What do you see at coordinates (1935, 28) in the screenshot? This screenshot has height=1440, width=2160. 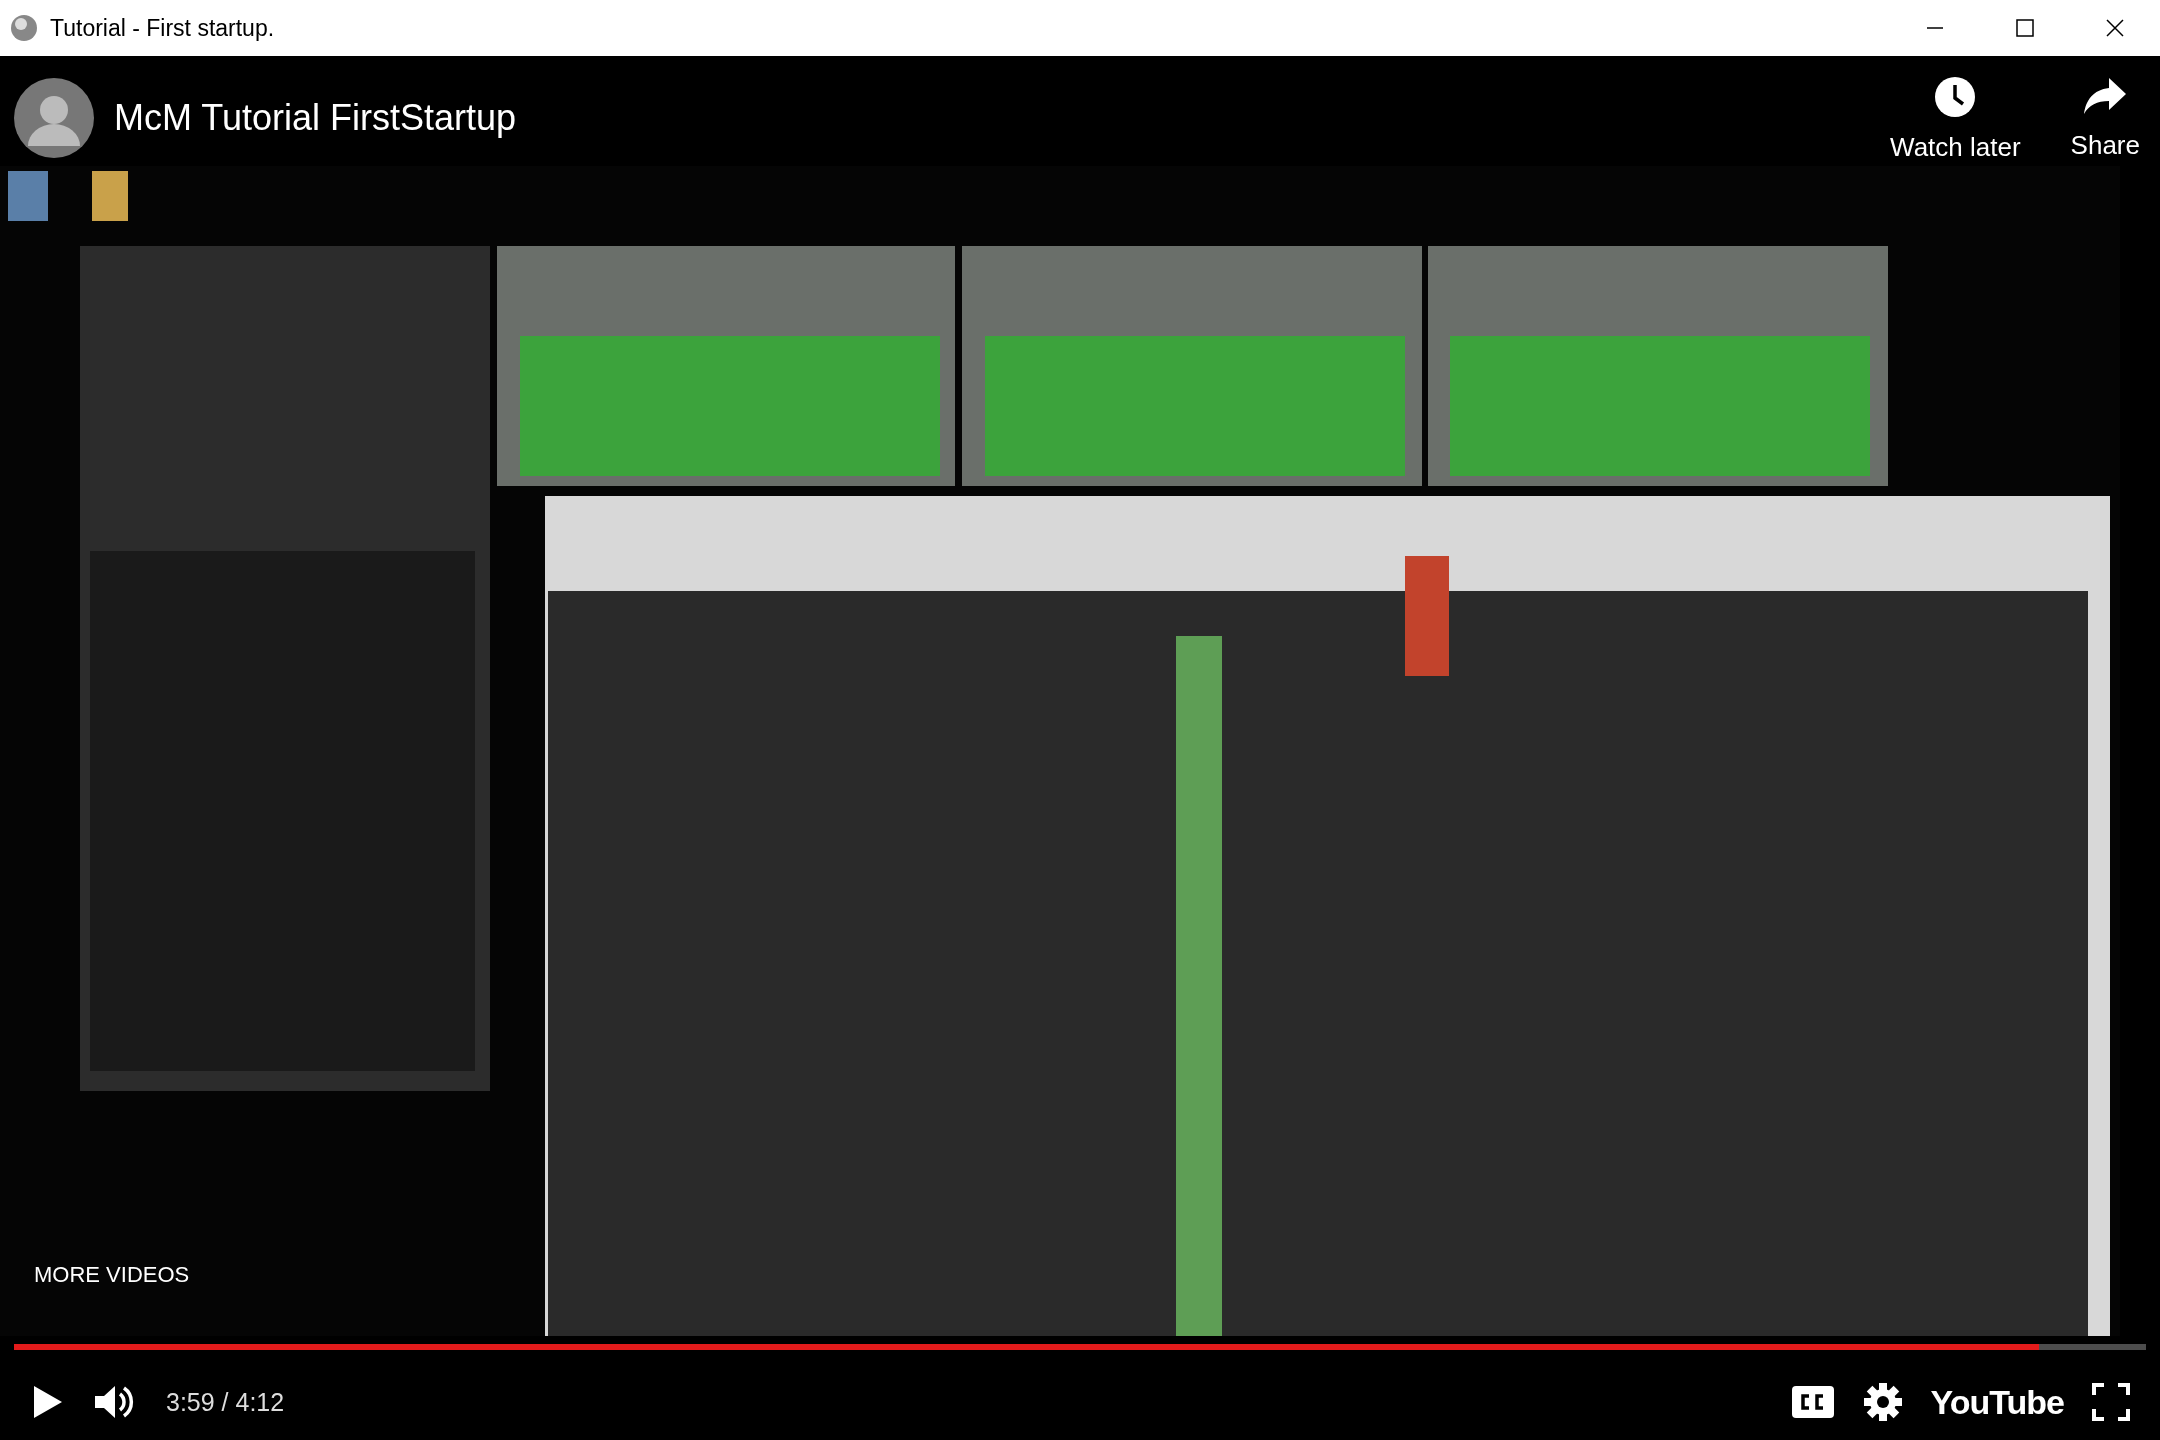 I see `minimize-icon` at bounding box center [1935, 28].